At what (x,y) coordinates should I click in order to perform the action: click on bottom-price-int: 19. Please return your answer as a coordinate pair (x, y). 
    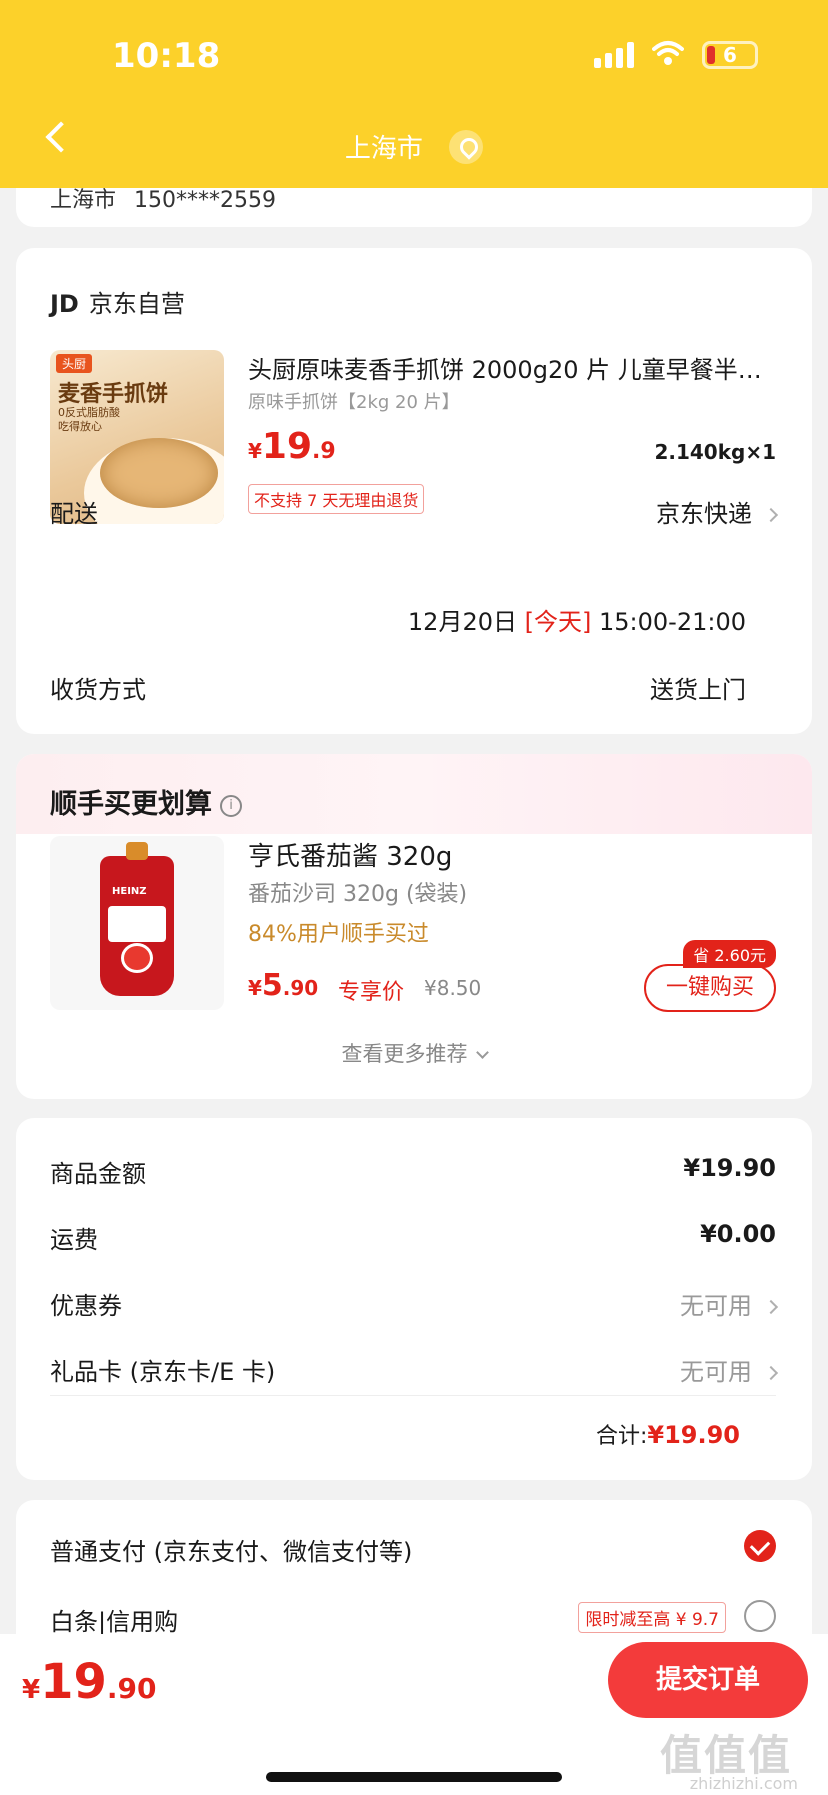
    Looking at the image, I should click on (73, 1682).